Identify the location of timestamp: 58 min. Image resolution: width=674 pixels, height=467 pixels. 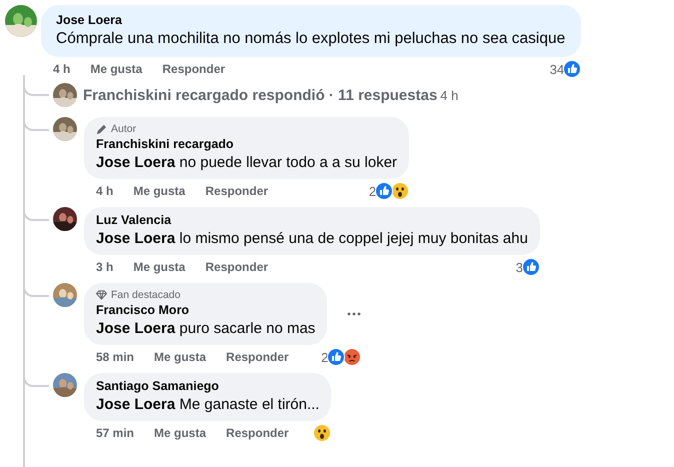
(115, 357).